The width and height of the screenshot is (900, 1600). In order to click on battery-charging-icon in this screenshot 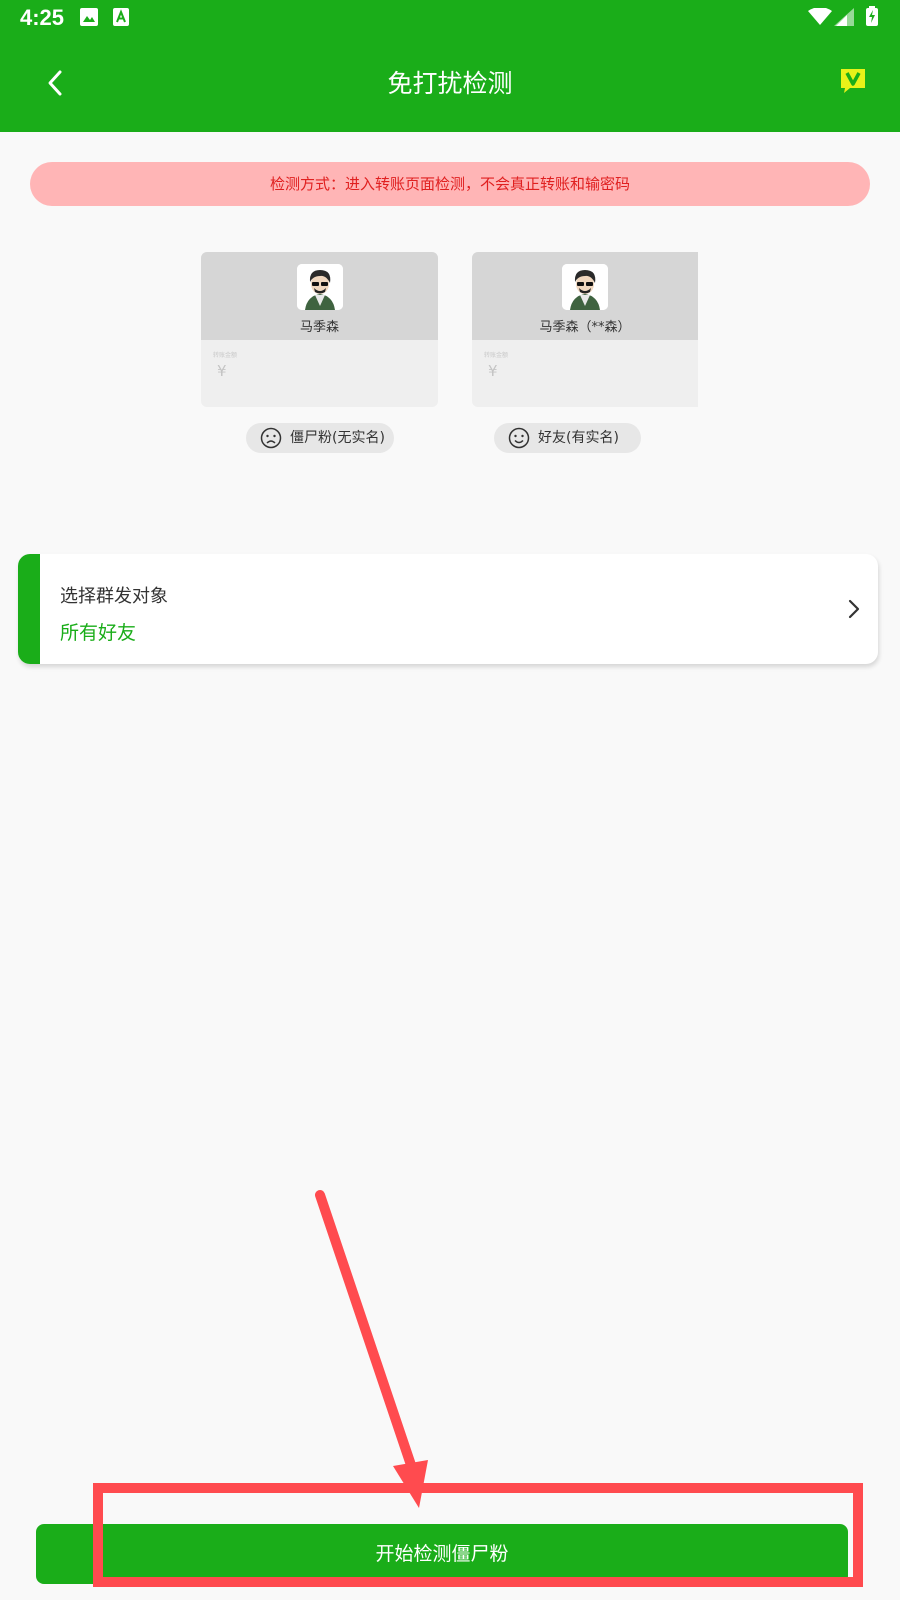, I will do `click(872, 16)`.